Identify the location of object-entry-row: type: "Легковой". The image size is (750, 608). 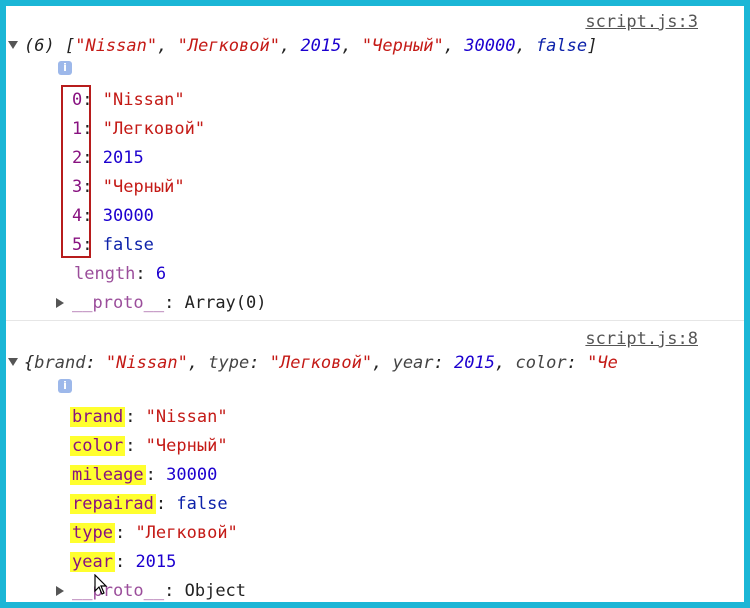
(154, 533).